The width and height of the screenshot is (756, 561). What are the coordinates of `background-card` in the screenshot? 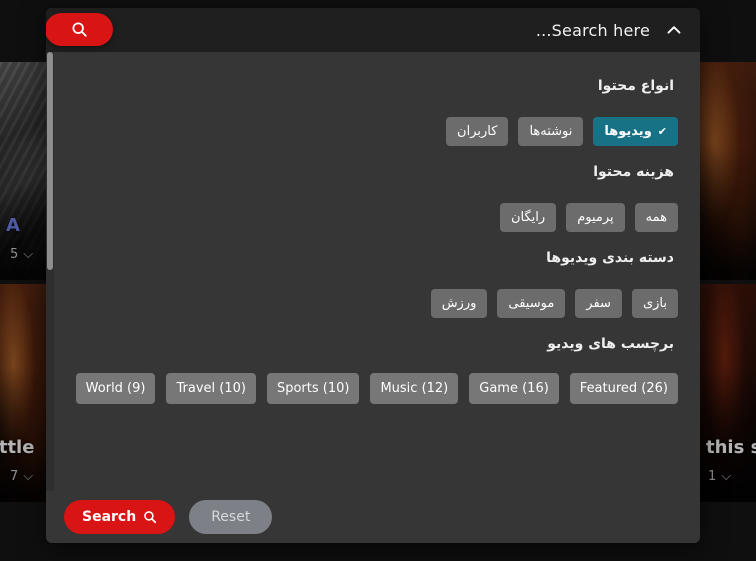 It's located at (727, 171).